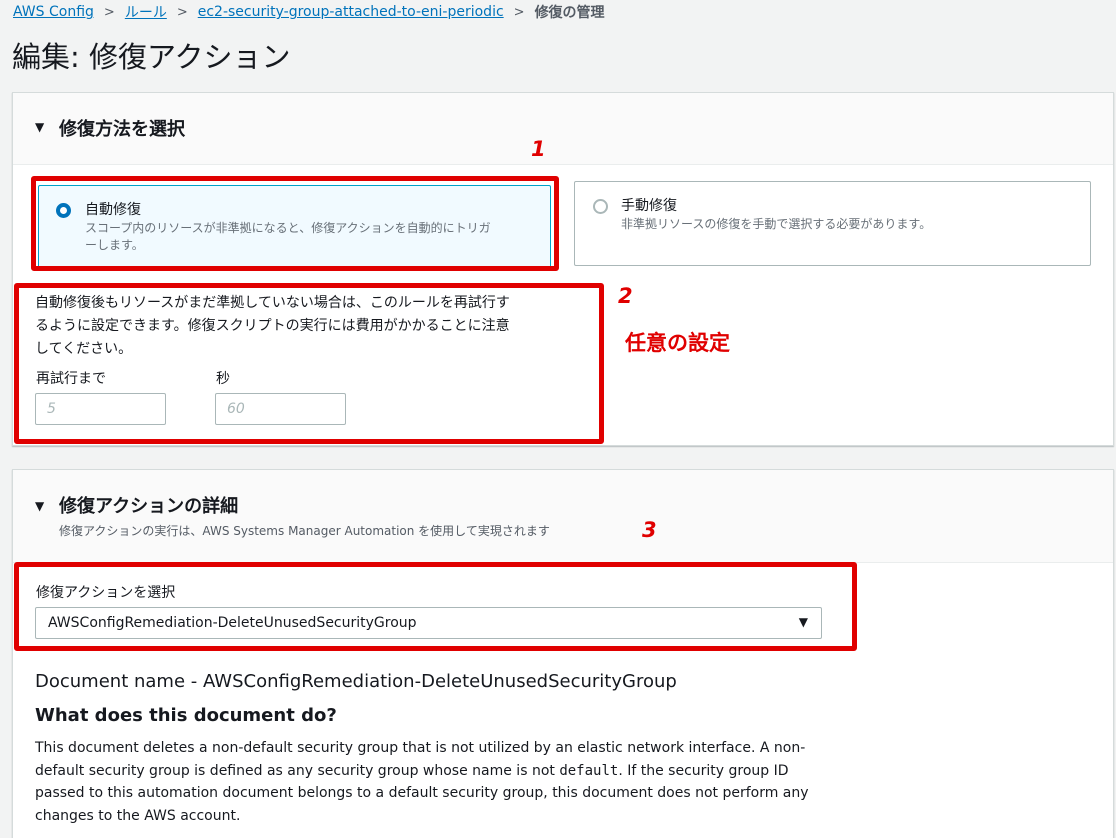  Describe the element at coordinates (600, 206) in the screenshot. I see `manual-remediation-radio` at that location.